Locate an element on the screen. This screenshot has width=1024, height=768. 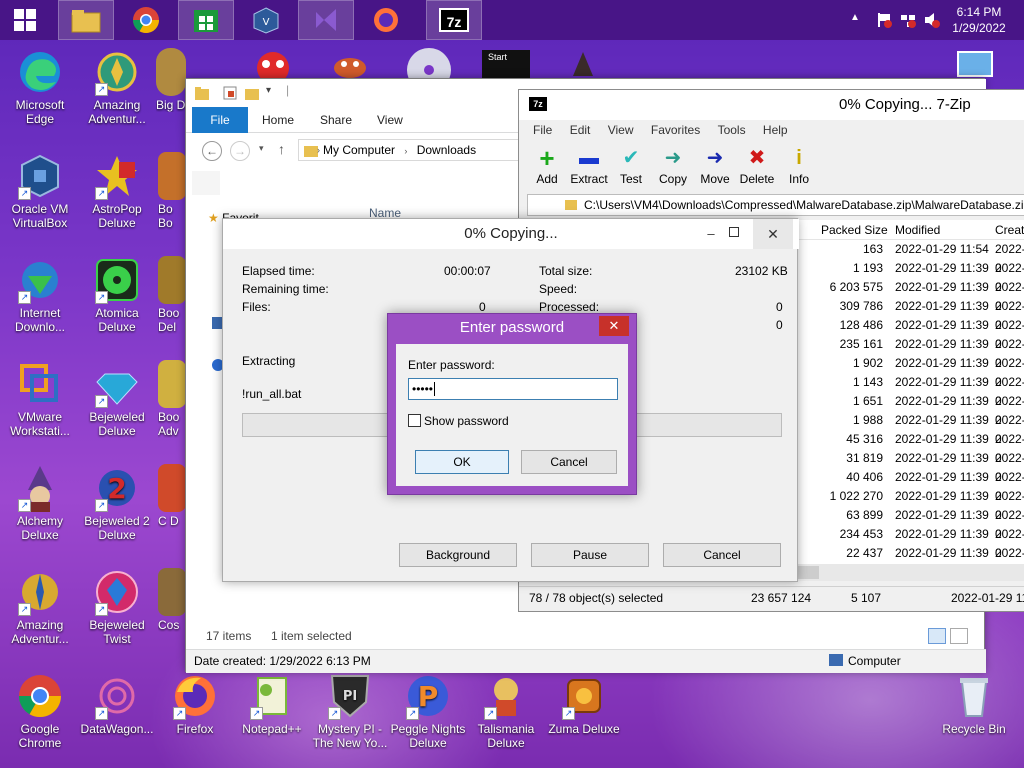
desktop-icon-partial-4: Boo Adv is located at coordinates (172, 399).